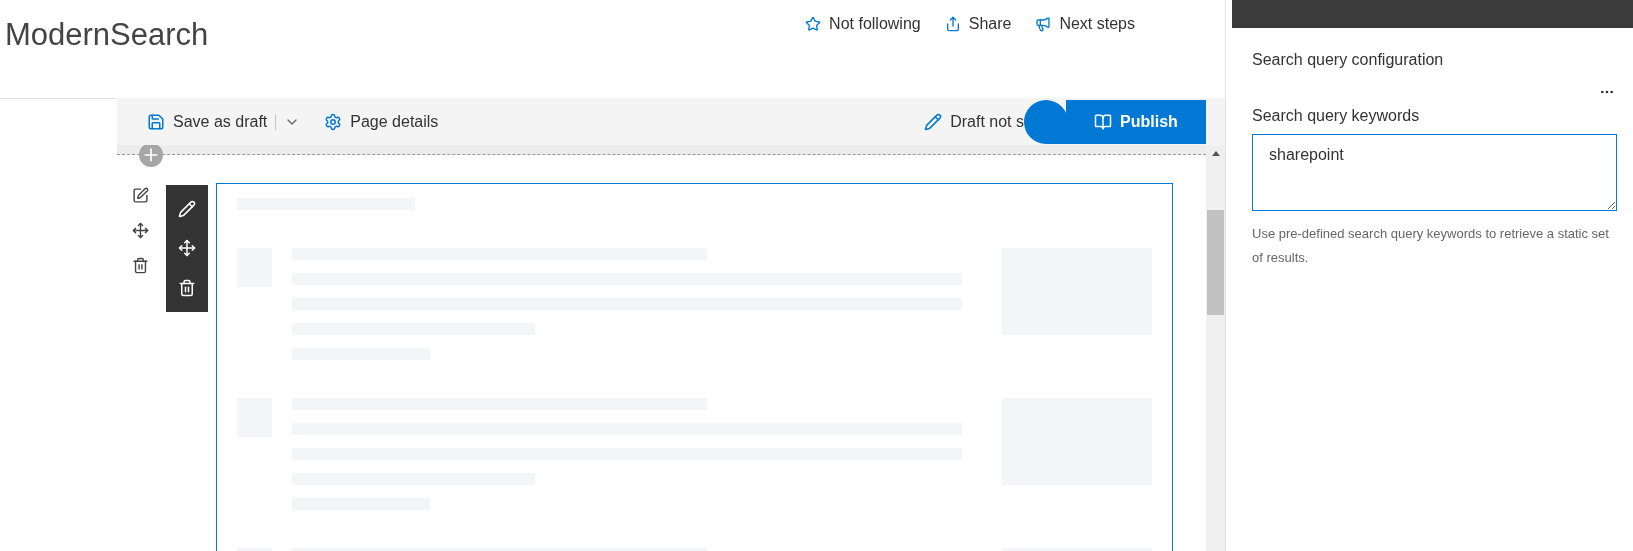 This screenshot has width=1633, height=551. I want to click on scrollbar-thumb, so click(1215, 262).